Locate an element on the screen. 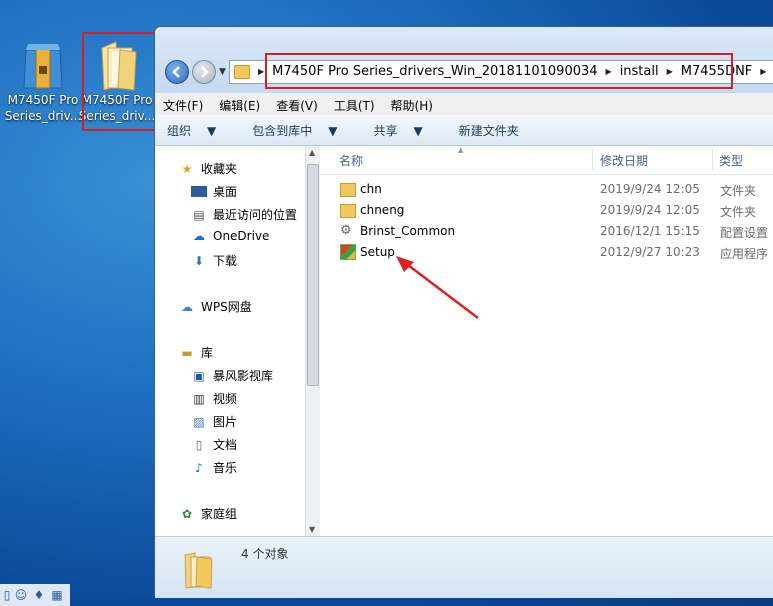 The width and height of the screenshot is (773, 606). tray-shirt-icon: ♦ is located at coordinates (39, 595).